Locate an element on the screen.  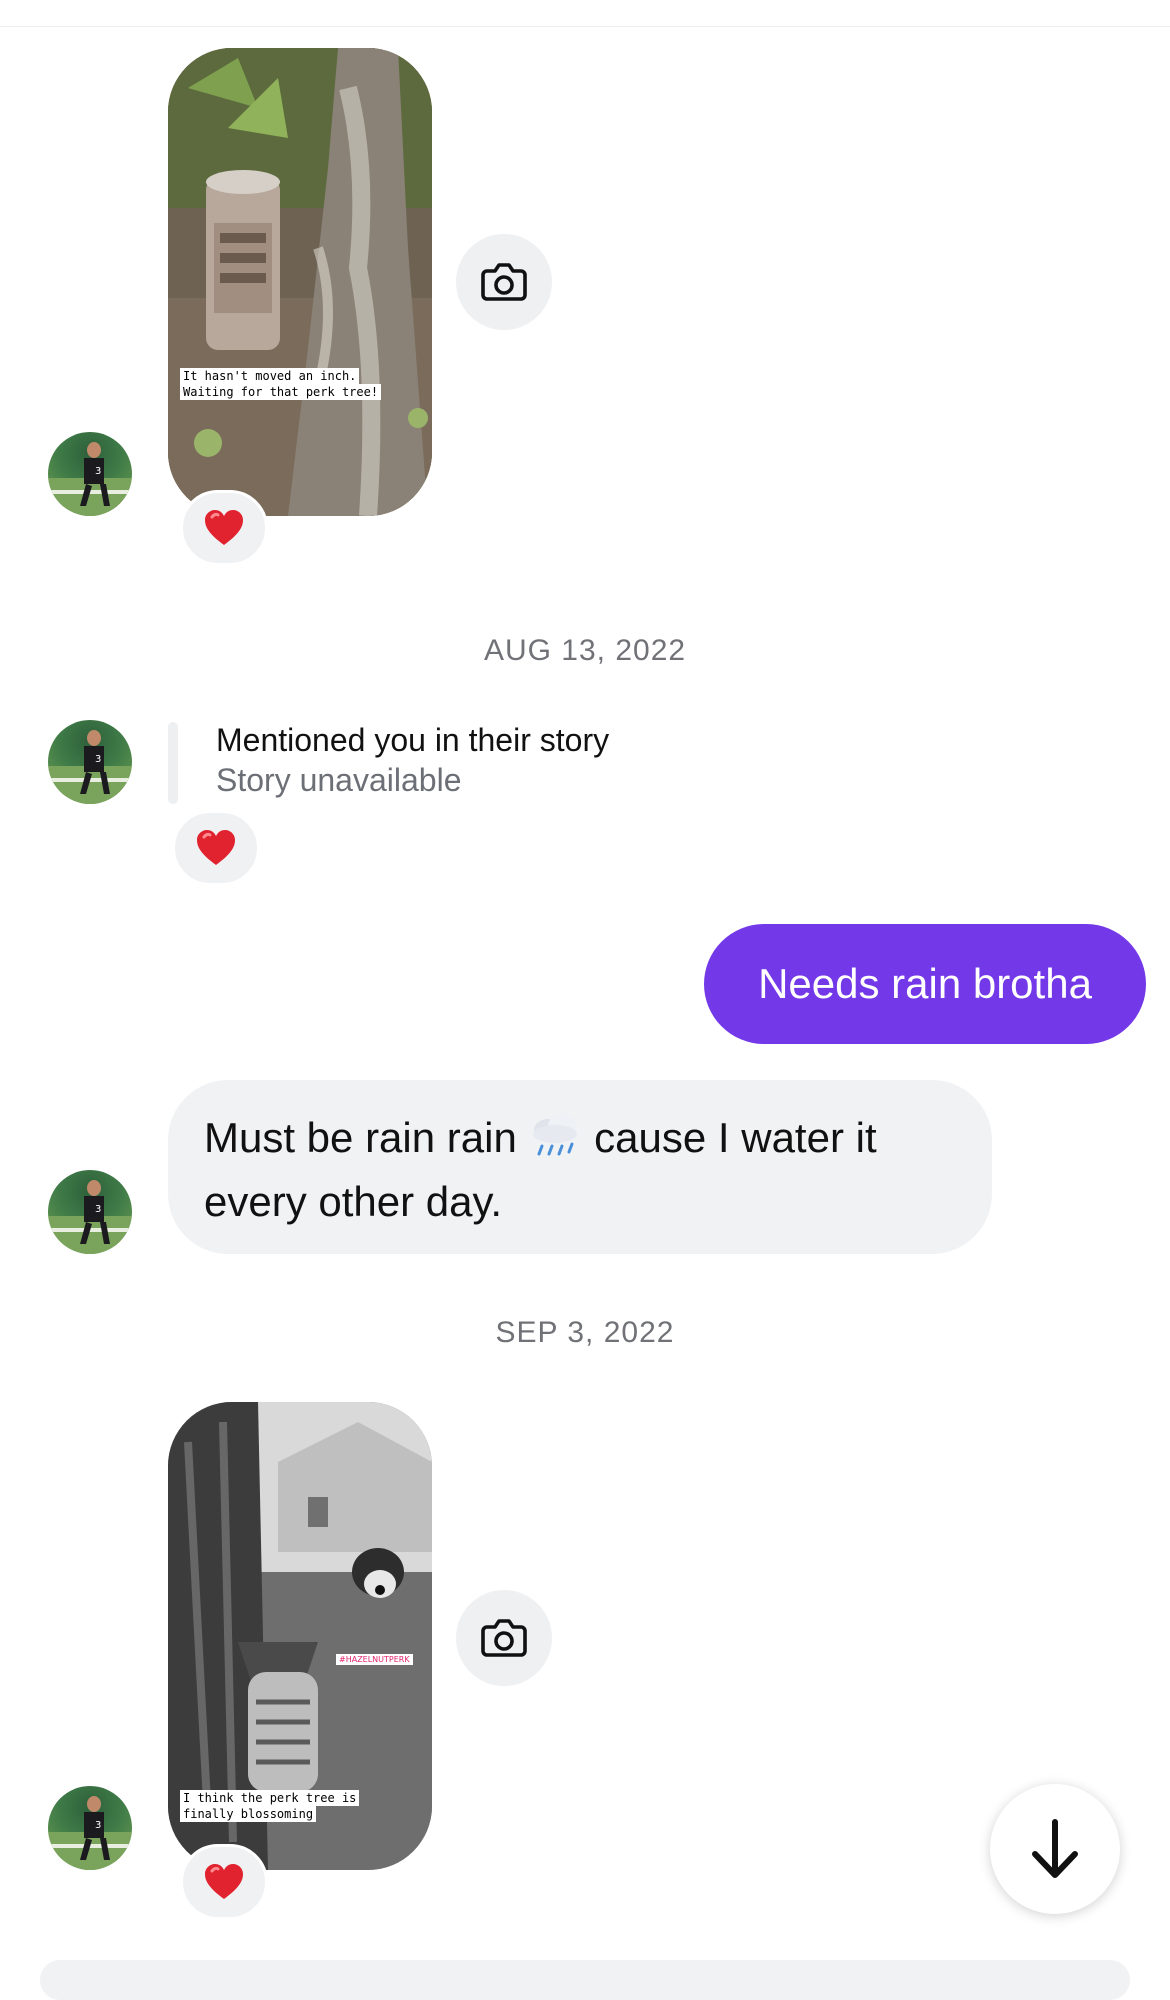
message-composer is located at coordinates (585, 1980).